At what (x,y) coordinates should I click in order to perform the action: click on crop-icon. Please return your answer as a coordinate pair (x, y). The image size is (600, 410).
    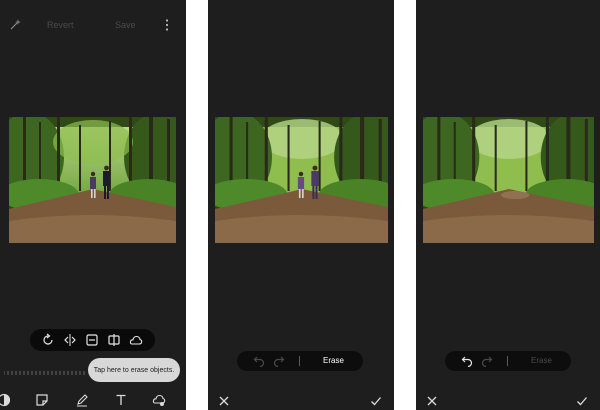
    Looking at the image, I should click on (114, 340).